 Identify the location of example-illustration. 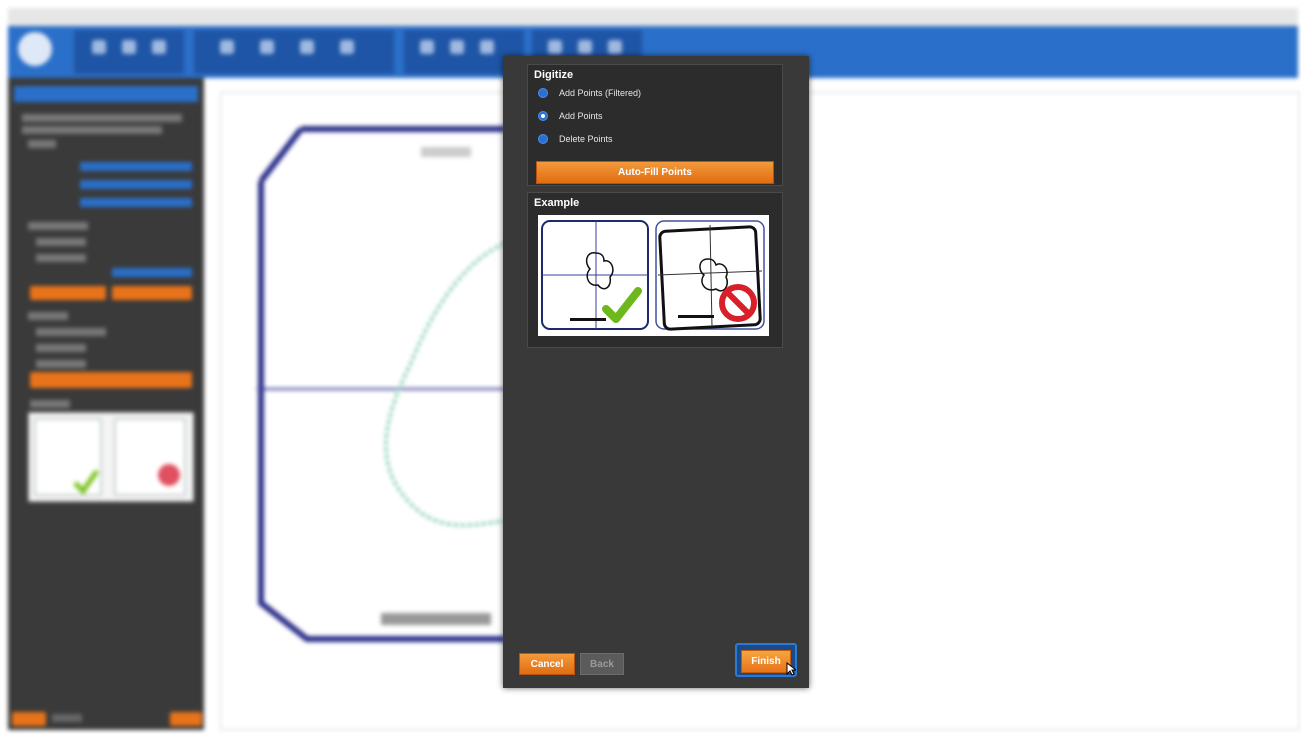
(653, 275).